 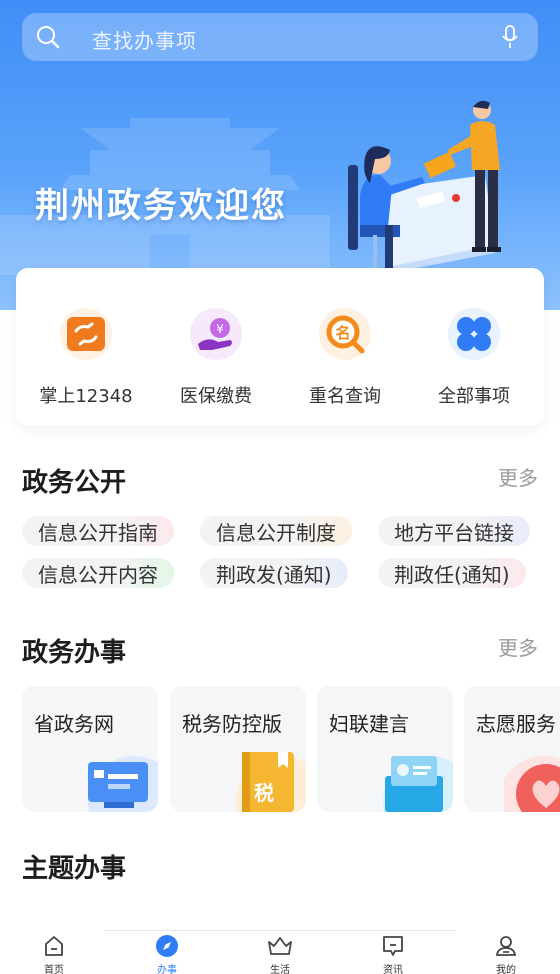 What do you see at coordinates (342, 333) in the screenshot?
I see `svg-text: 名` at bounding box center [342, 333].